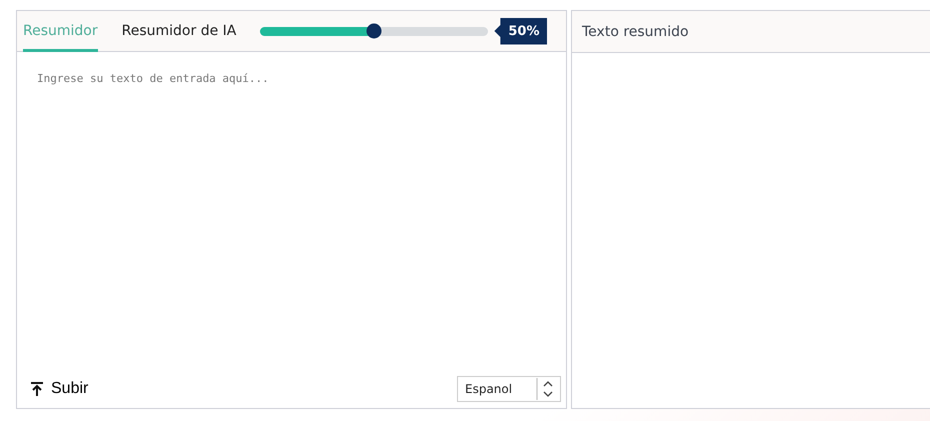 This screenshot has width=930, height=421. I want to click on slider-track, so click(374, 31).